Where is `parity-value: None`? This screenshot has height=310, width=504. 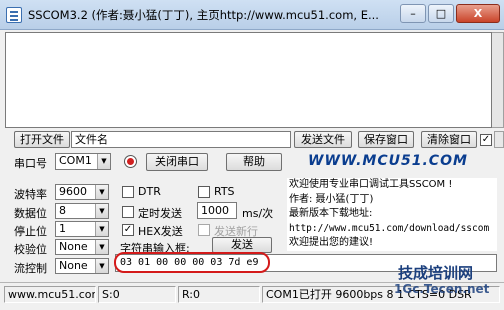 parity-value: None is located at coordinates (73, 246).